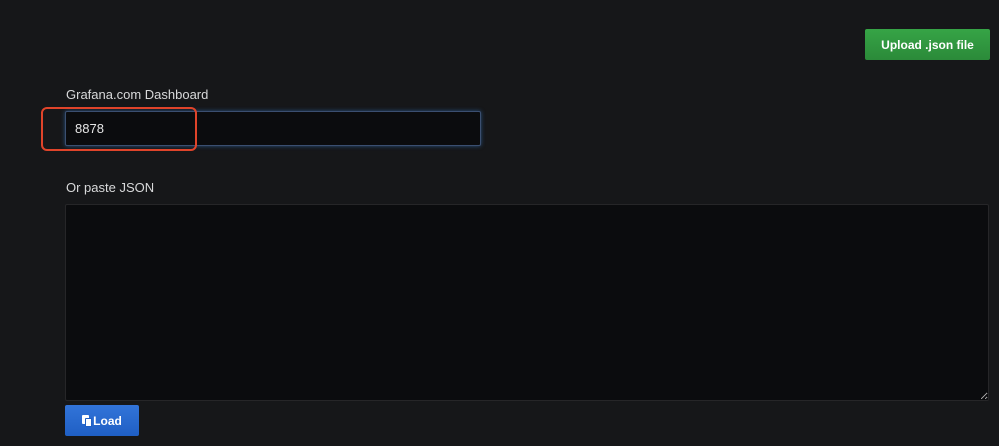 This screenshot has height=446, width=999. Describe the element at coordinates (137, 94) in the screenshot. I see `grafana-com-dashboard-label: Grafana.com Dashboard` at that location.